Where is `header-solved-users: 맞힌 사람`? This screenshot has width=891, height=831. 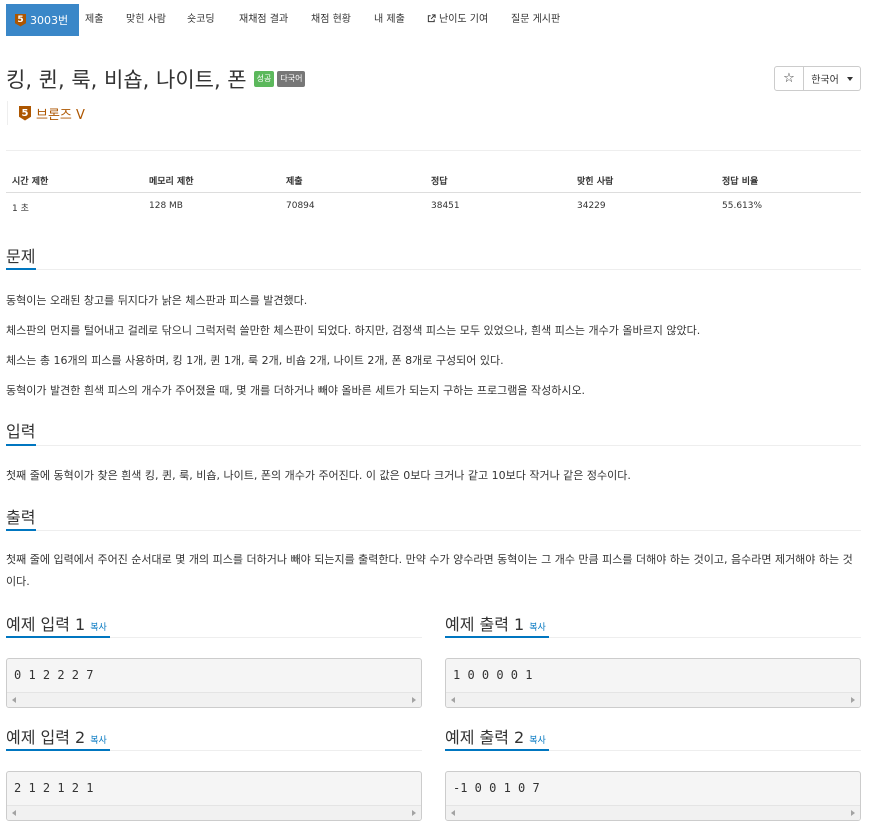
header-solved-users: 맞힌 사람 is located at coordinates (595, 182).